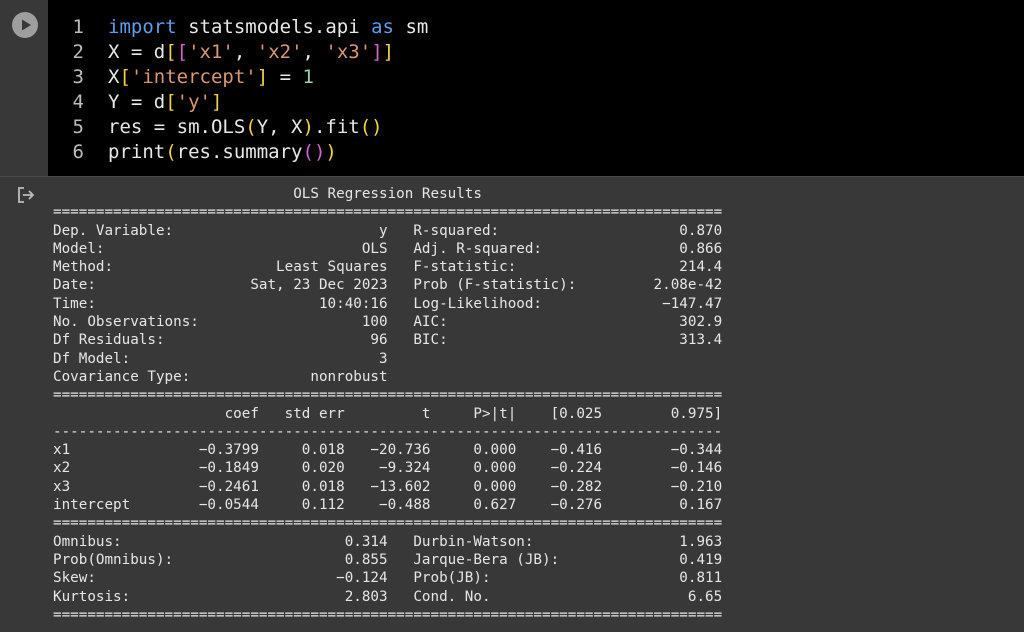  Describe the element at coordinates (78, 27) in the screenshot. I see `line-number: 1` at that location.